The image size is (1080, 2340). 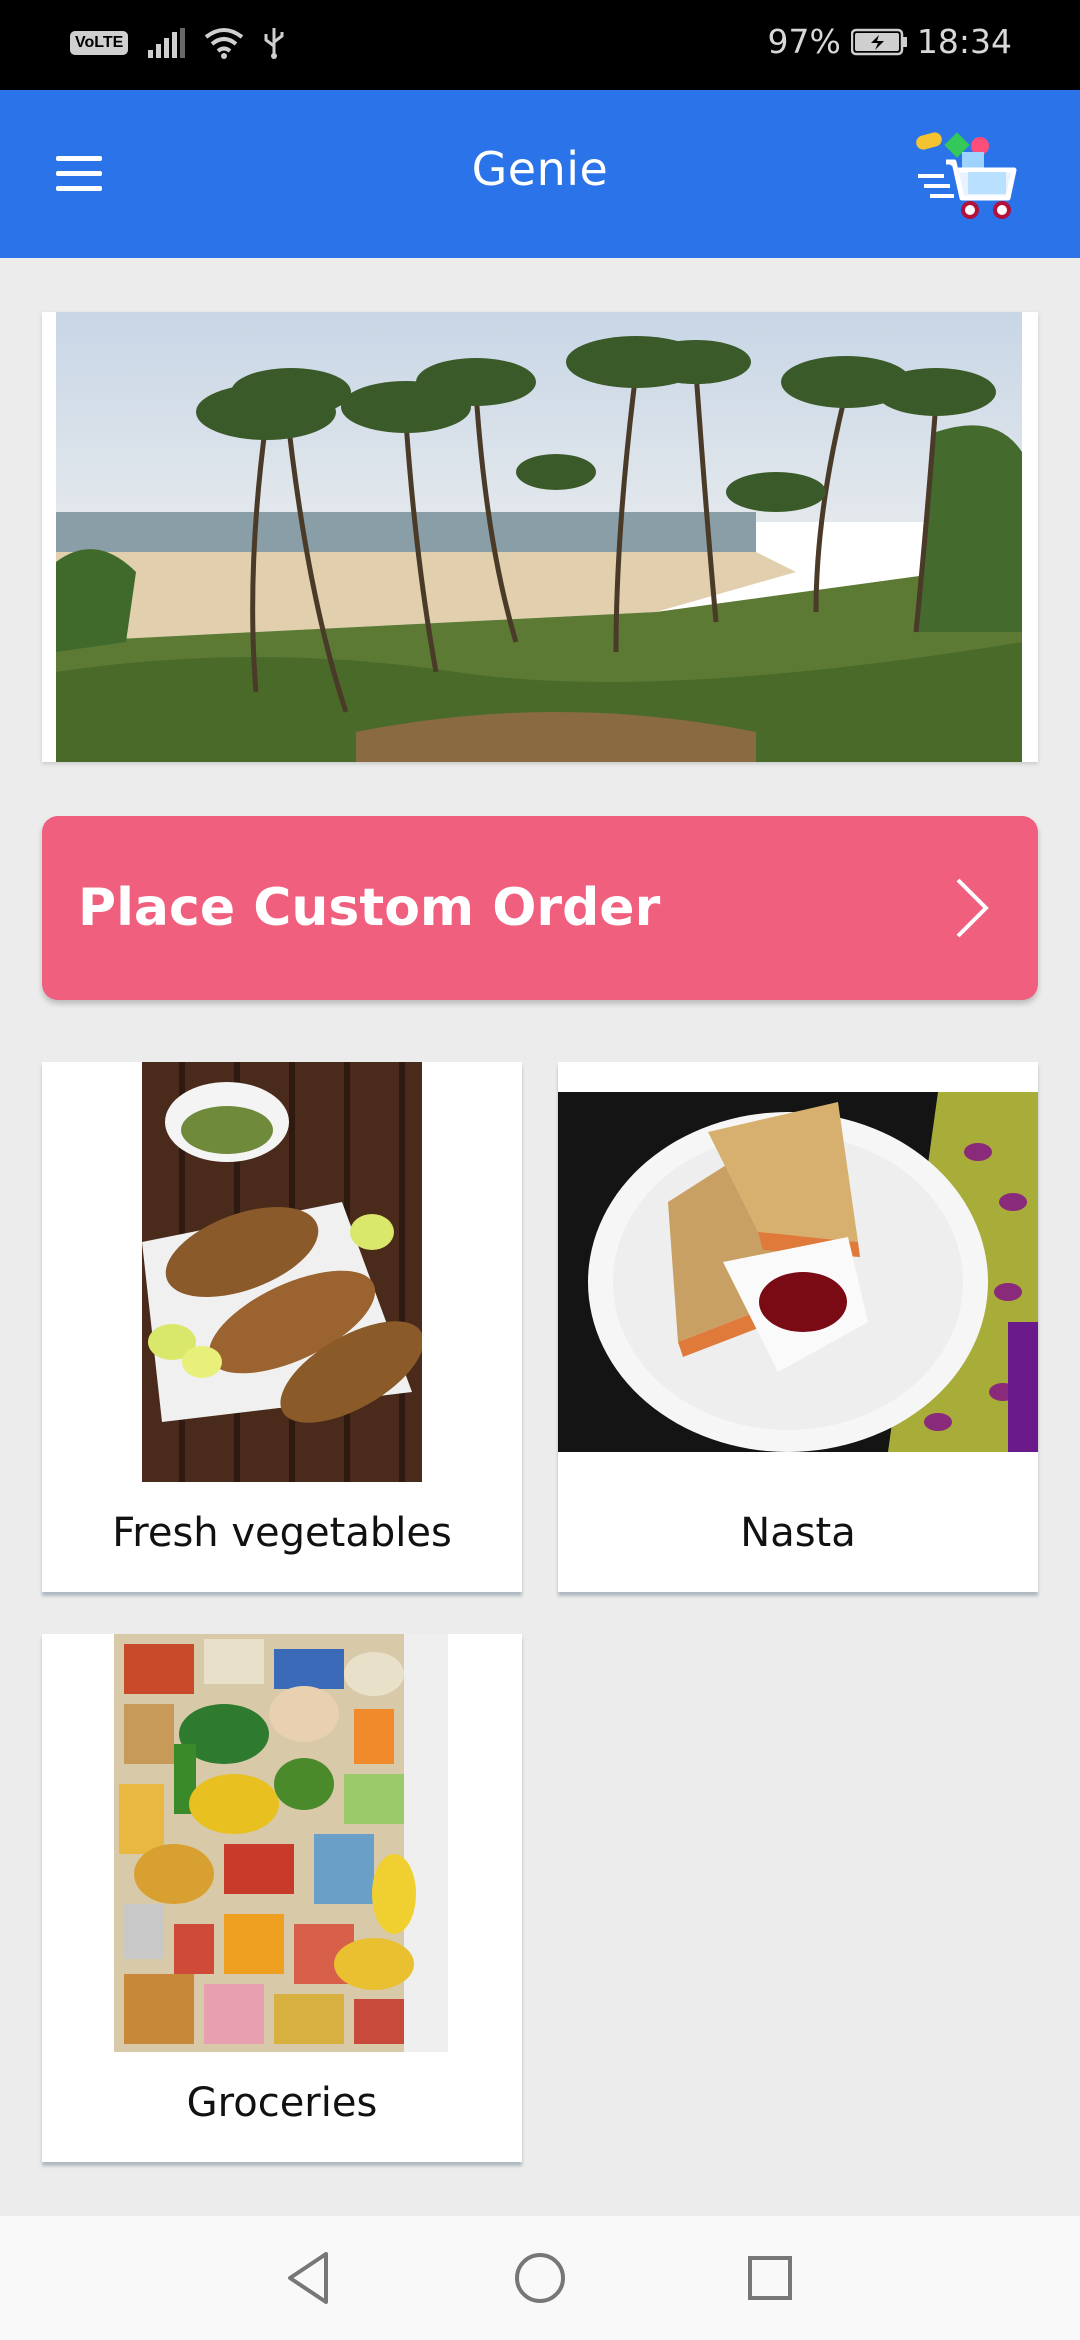 What do you see at coordinates (310, 2278) in the screenshot?
I see `back-triangle-icon` at bounding box center [310, 2278].